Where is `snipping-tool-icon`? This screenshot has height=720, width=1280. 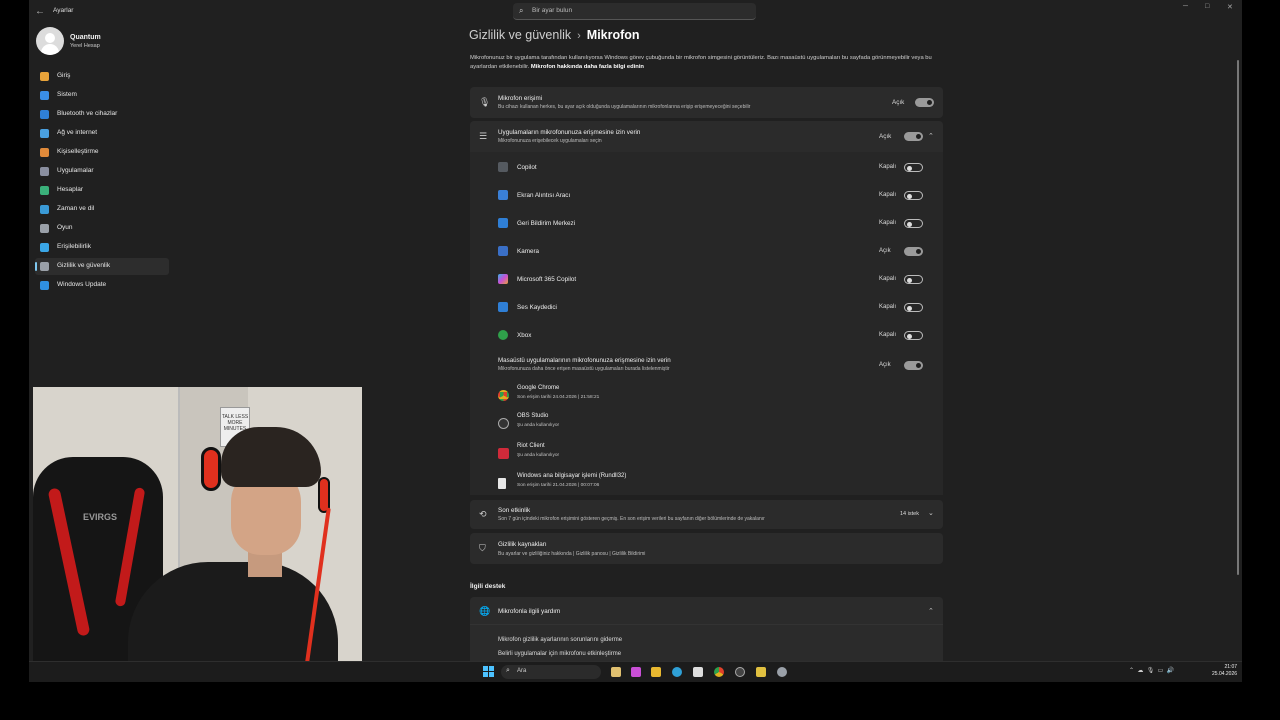 snipping-tool-icon is located at coordinates (503, 195).